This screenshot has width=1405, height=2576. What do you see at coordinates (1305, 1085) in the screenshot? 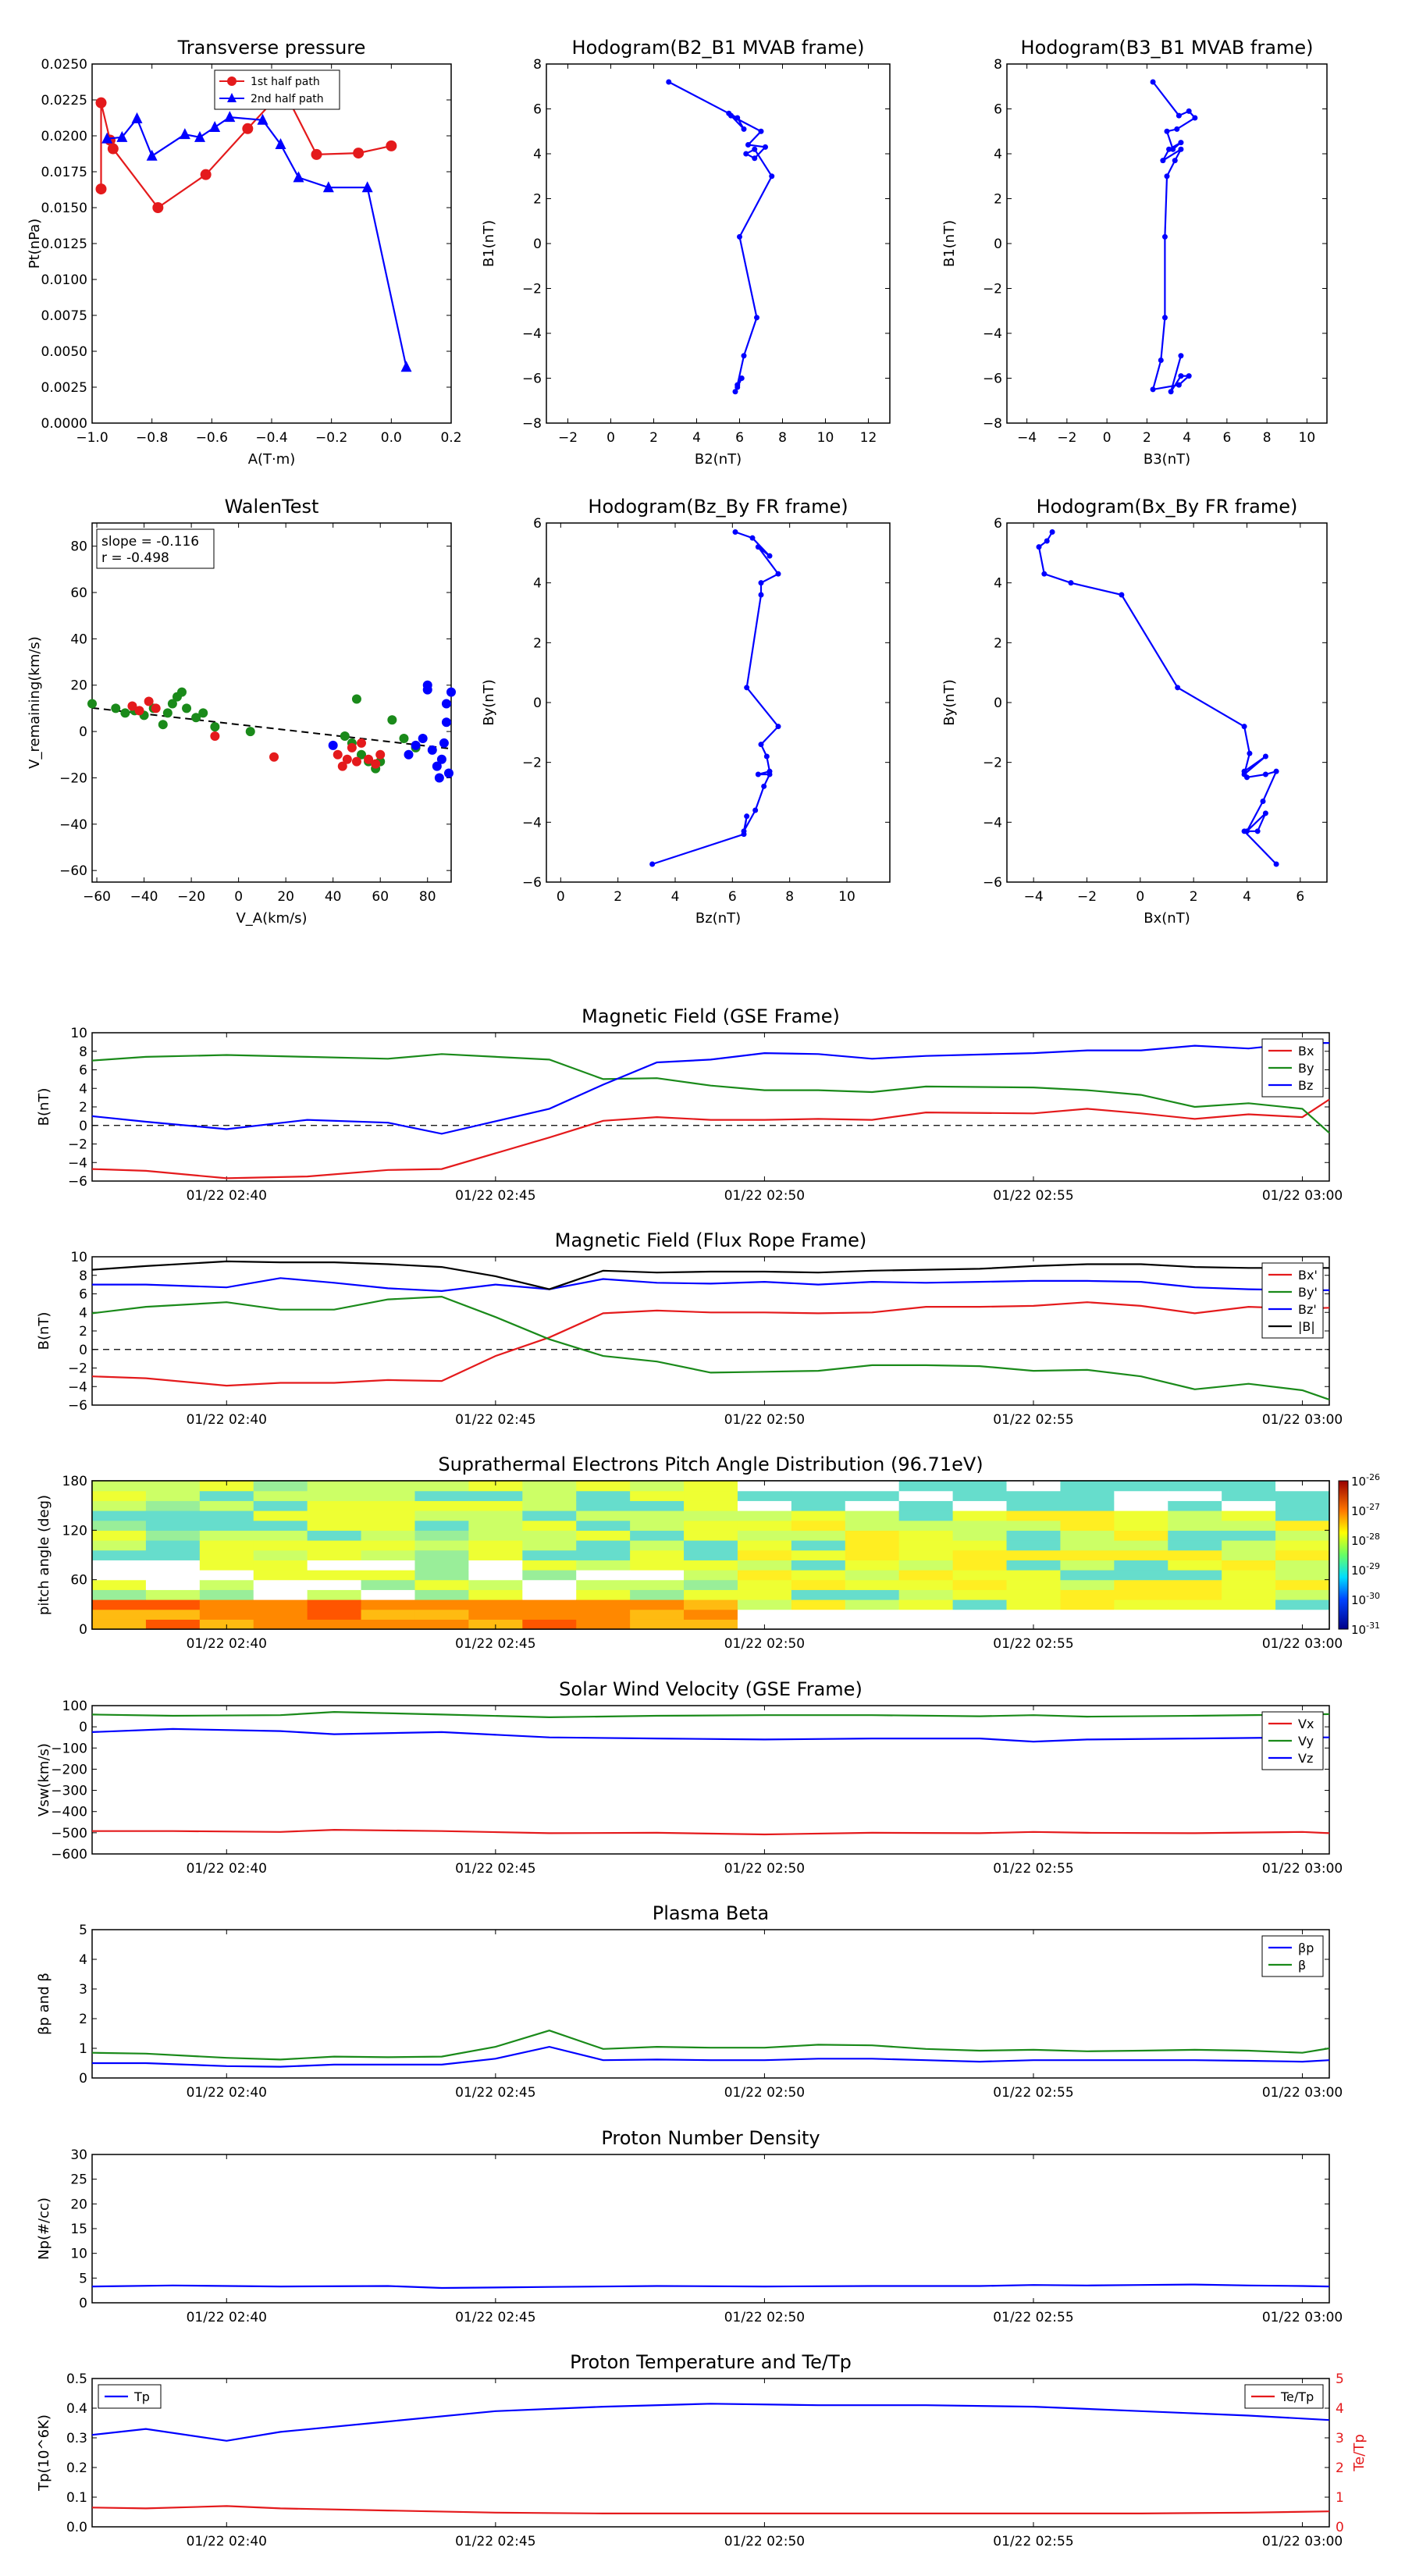
I see `legend-label: Bz` at bounding box center [1305, 1085].